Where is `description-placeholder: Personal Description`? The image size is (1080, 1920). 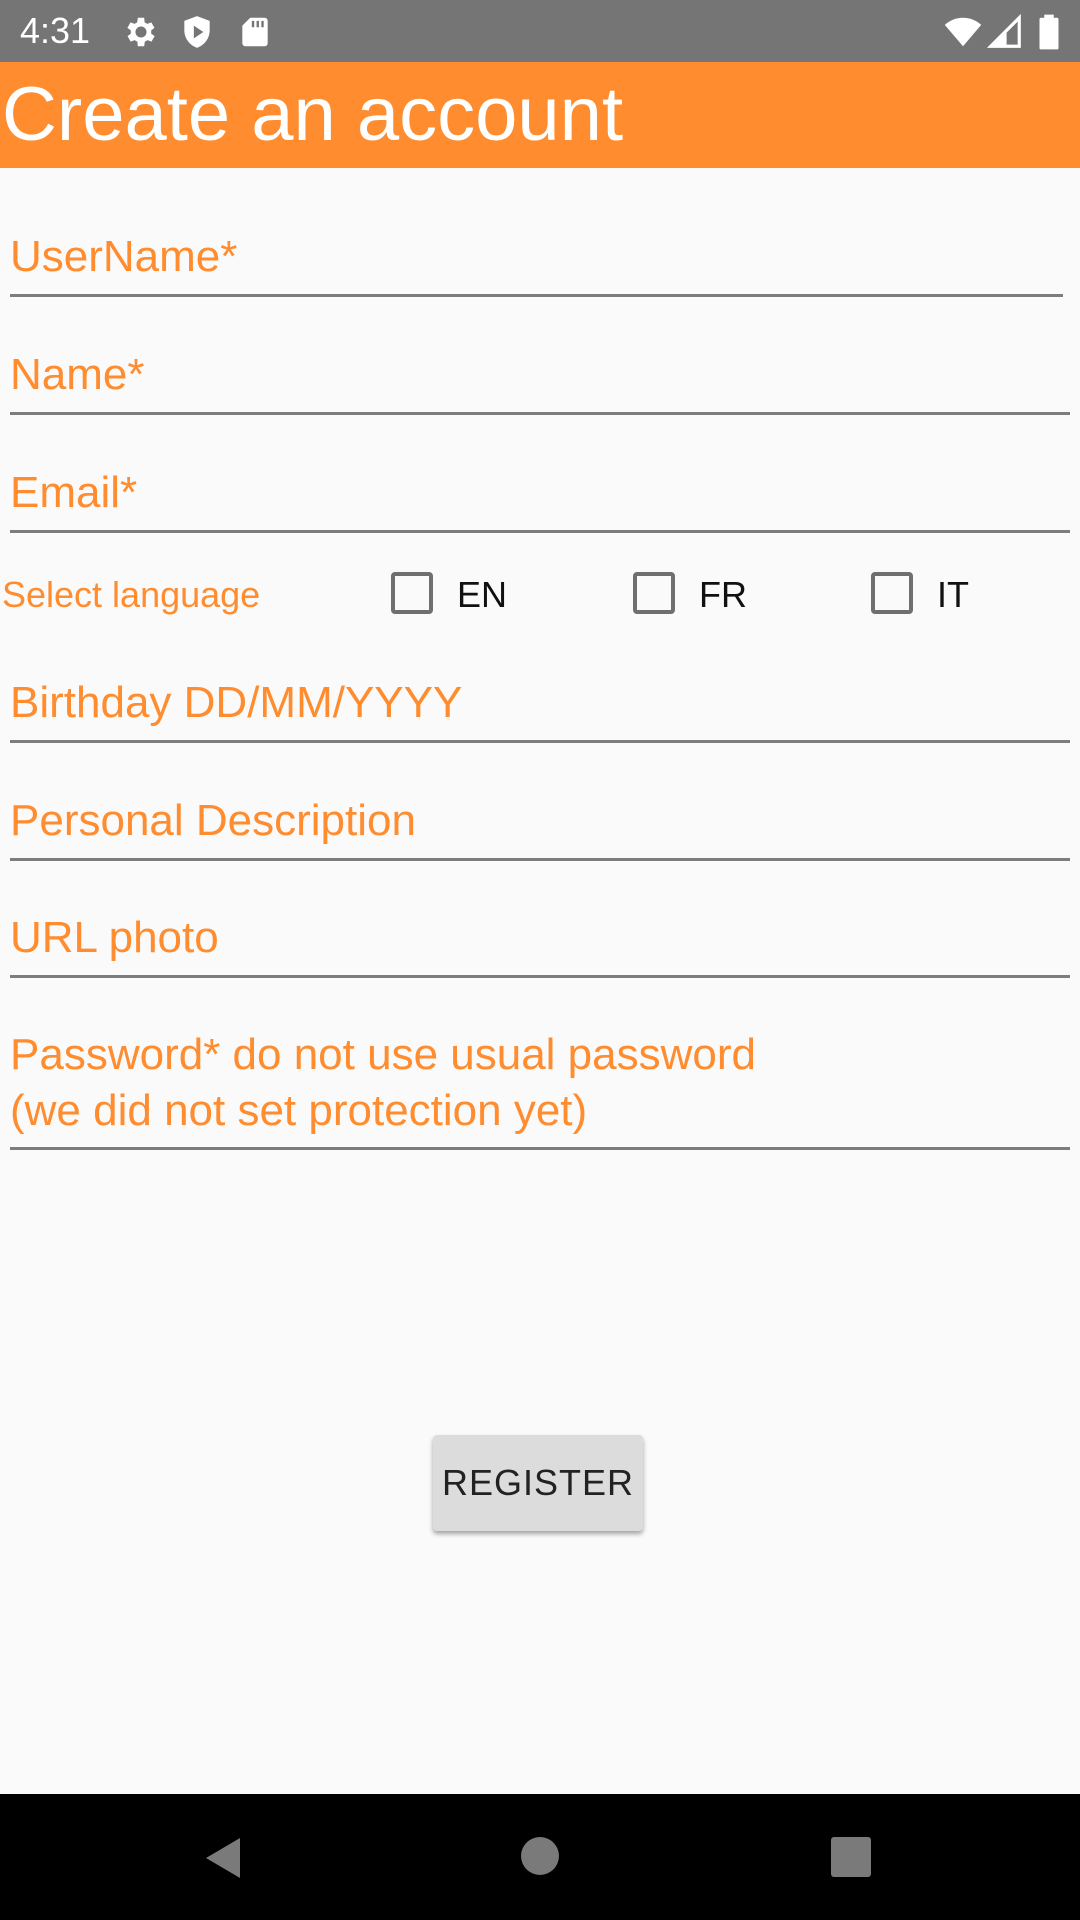 description-placeholder: Personal Description is located at coordinates (213, 820).